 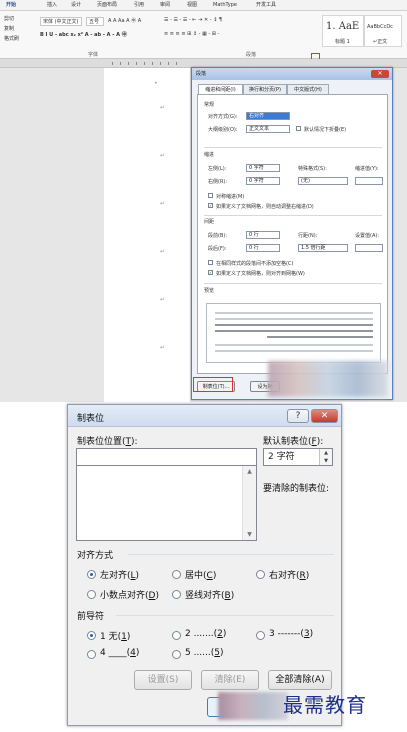 What do you see at coordinates (91, 594) in the screenshot?
I see `radio-align-decimal` at bounding box center [91, 594].